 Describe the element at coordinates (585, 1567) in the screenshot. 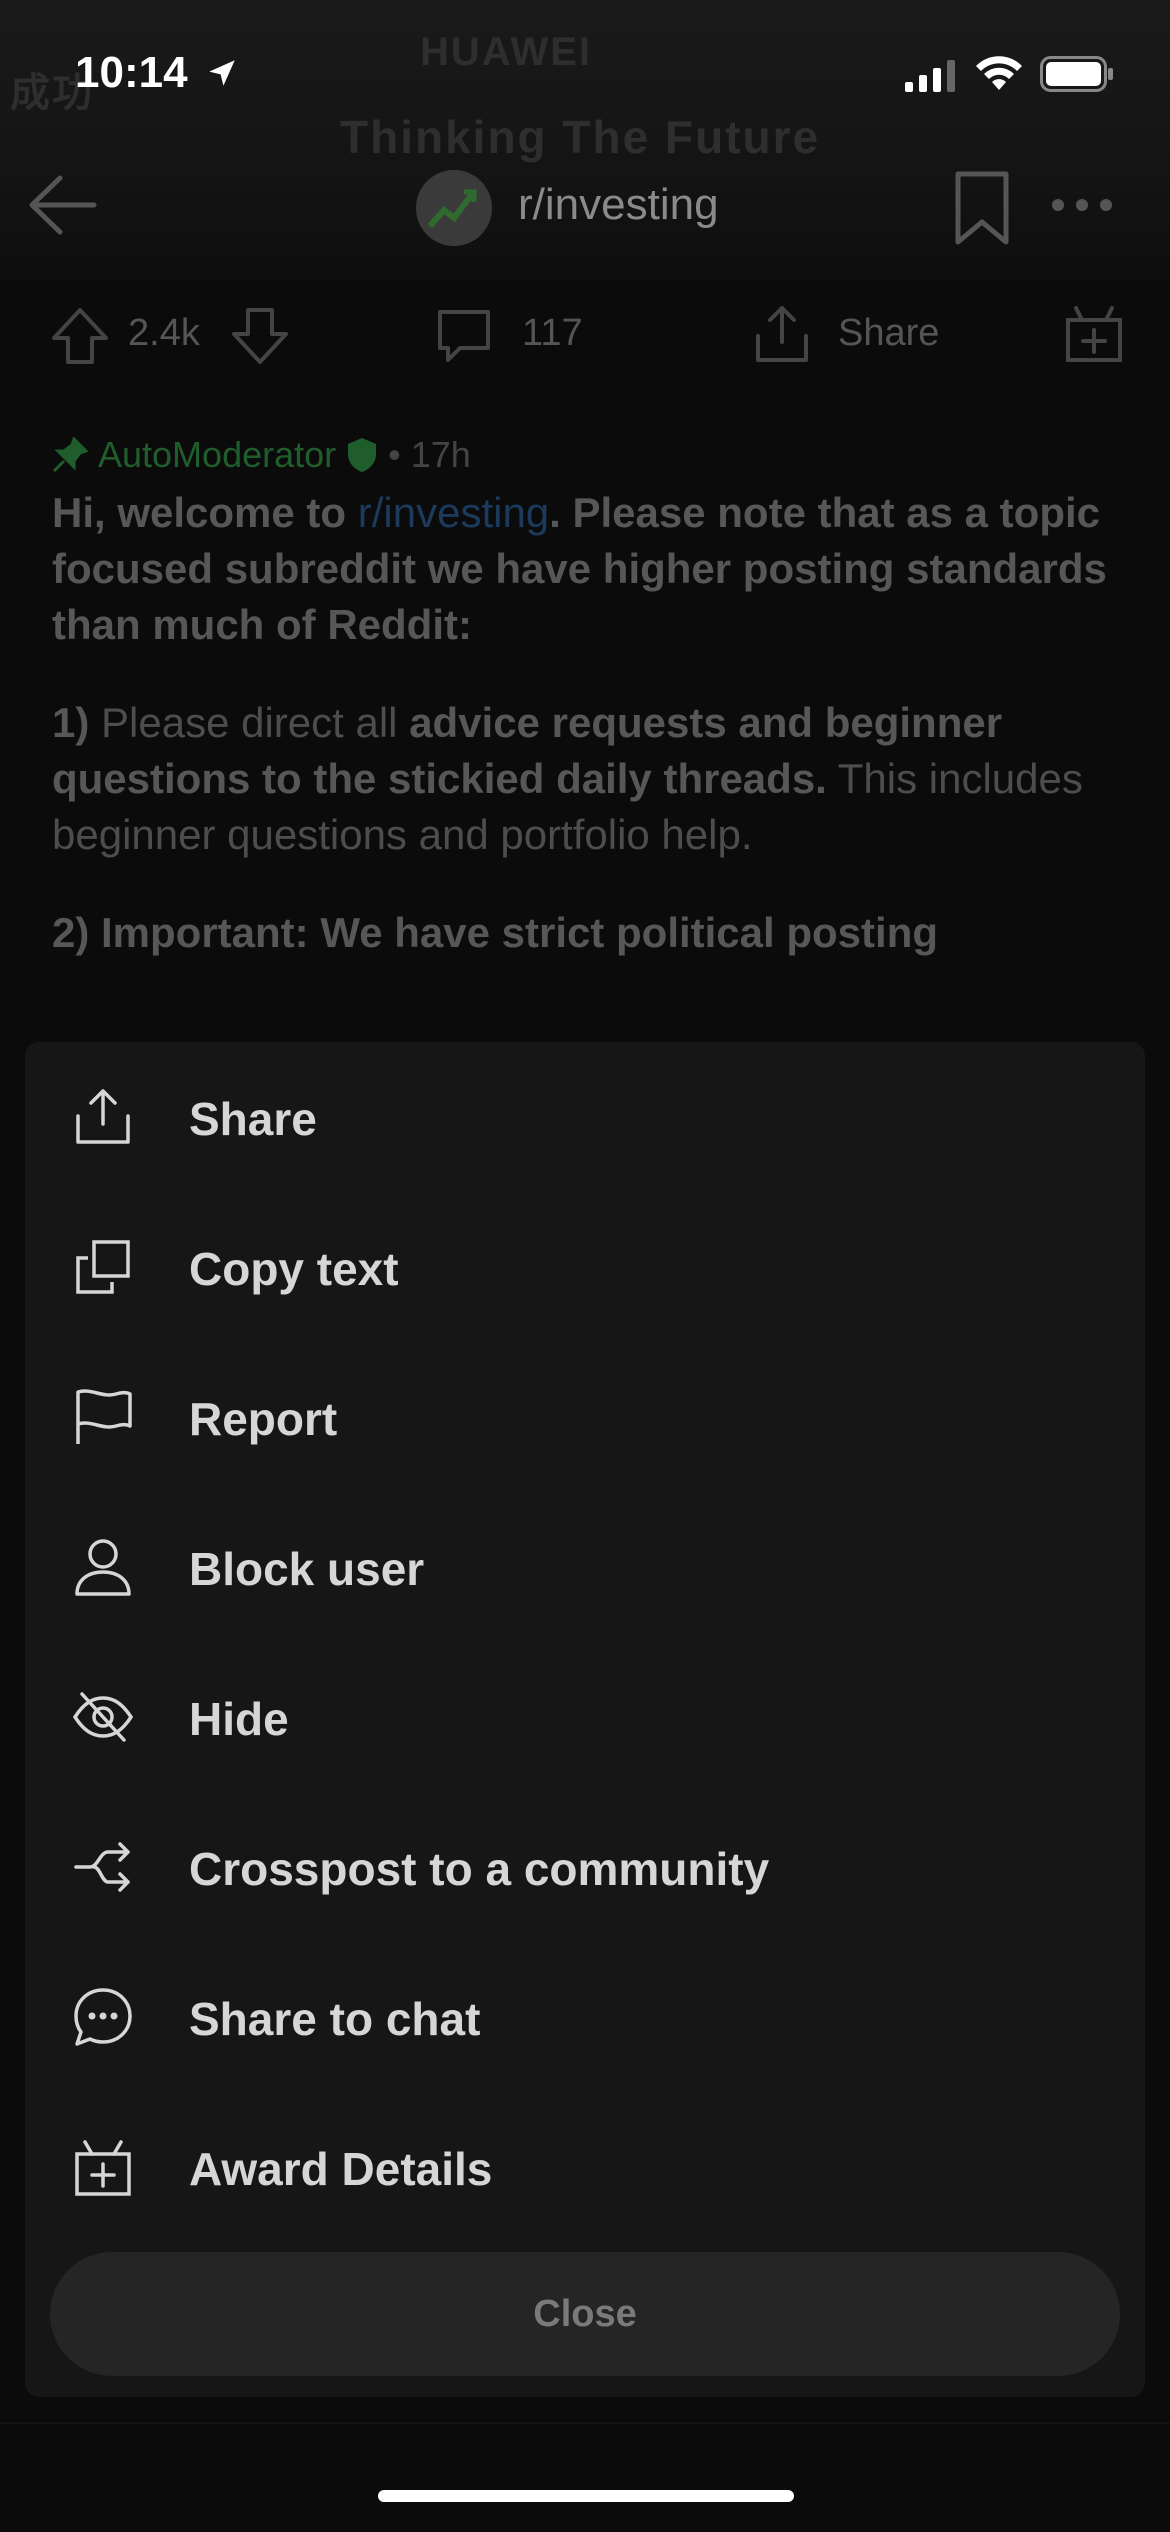

I see `menu-item-block-user: Block user` at that location.